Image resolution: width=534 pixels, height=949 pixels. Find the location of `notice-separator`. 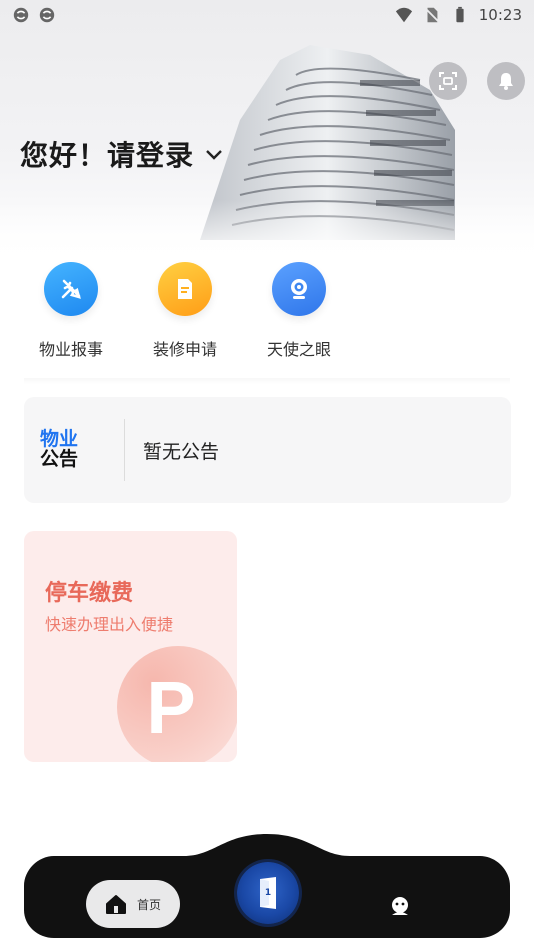

notice-separator is located at coordinates (124, 450).